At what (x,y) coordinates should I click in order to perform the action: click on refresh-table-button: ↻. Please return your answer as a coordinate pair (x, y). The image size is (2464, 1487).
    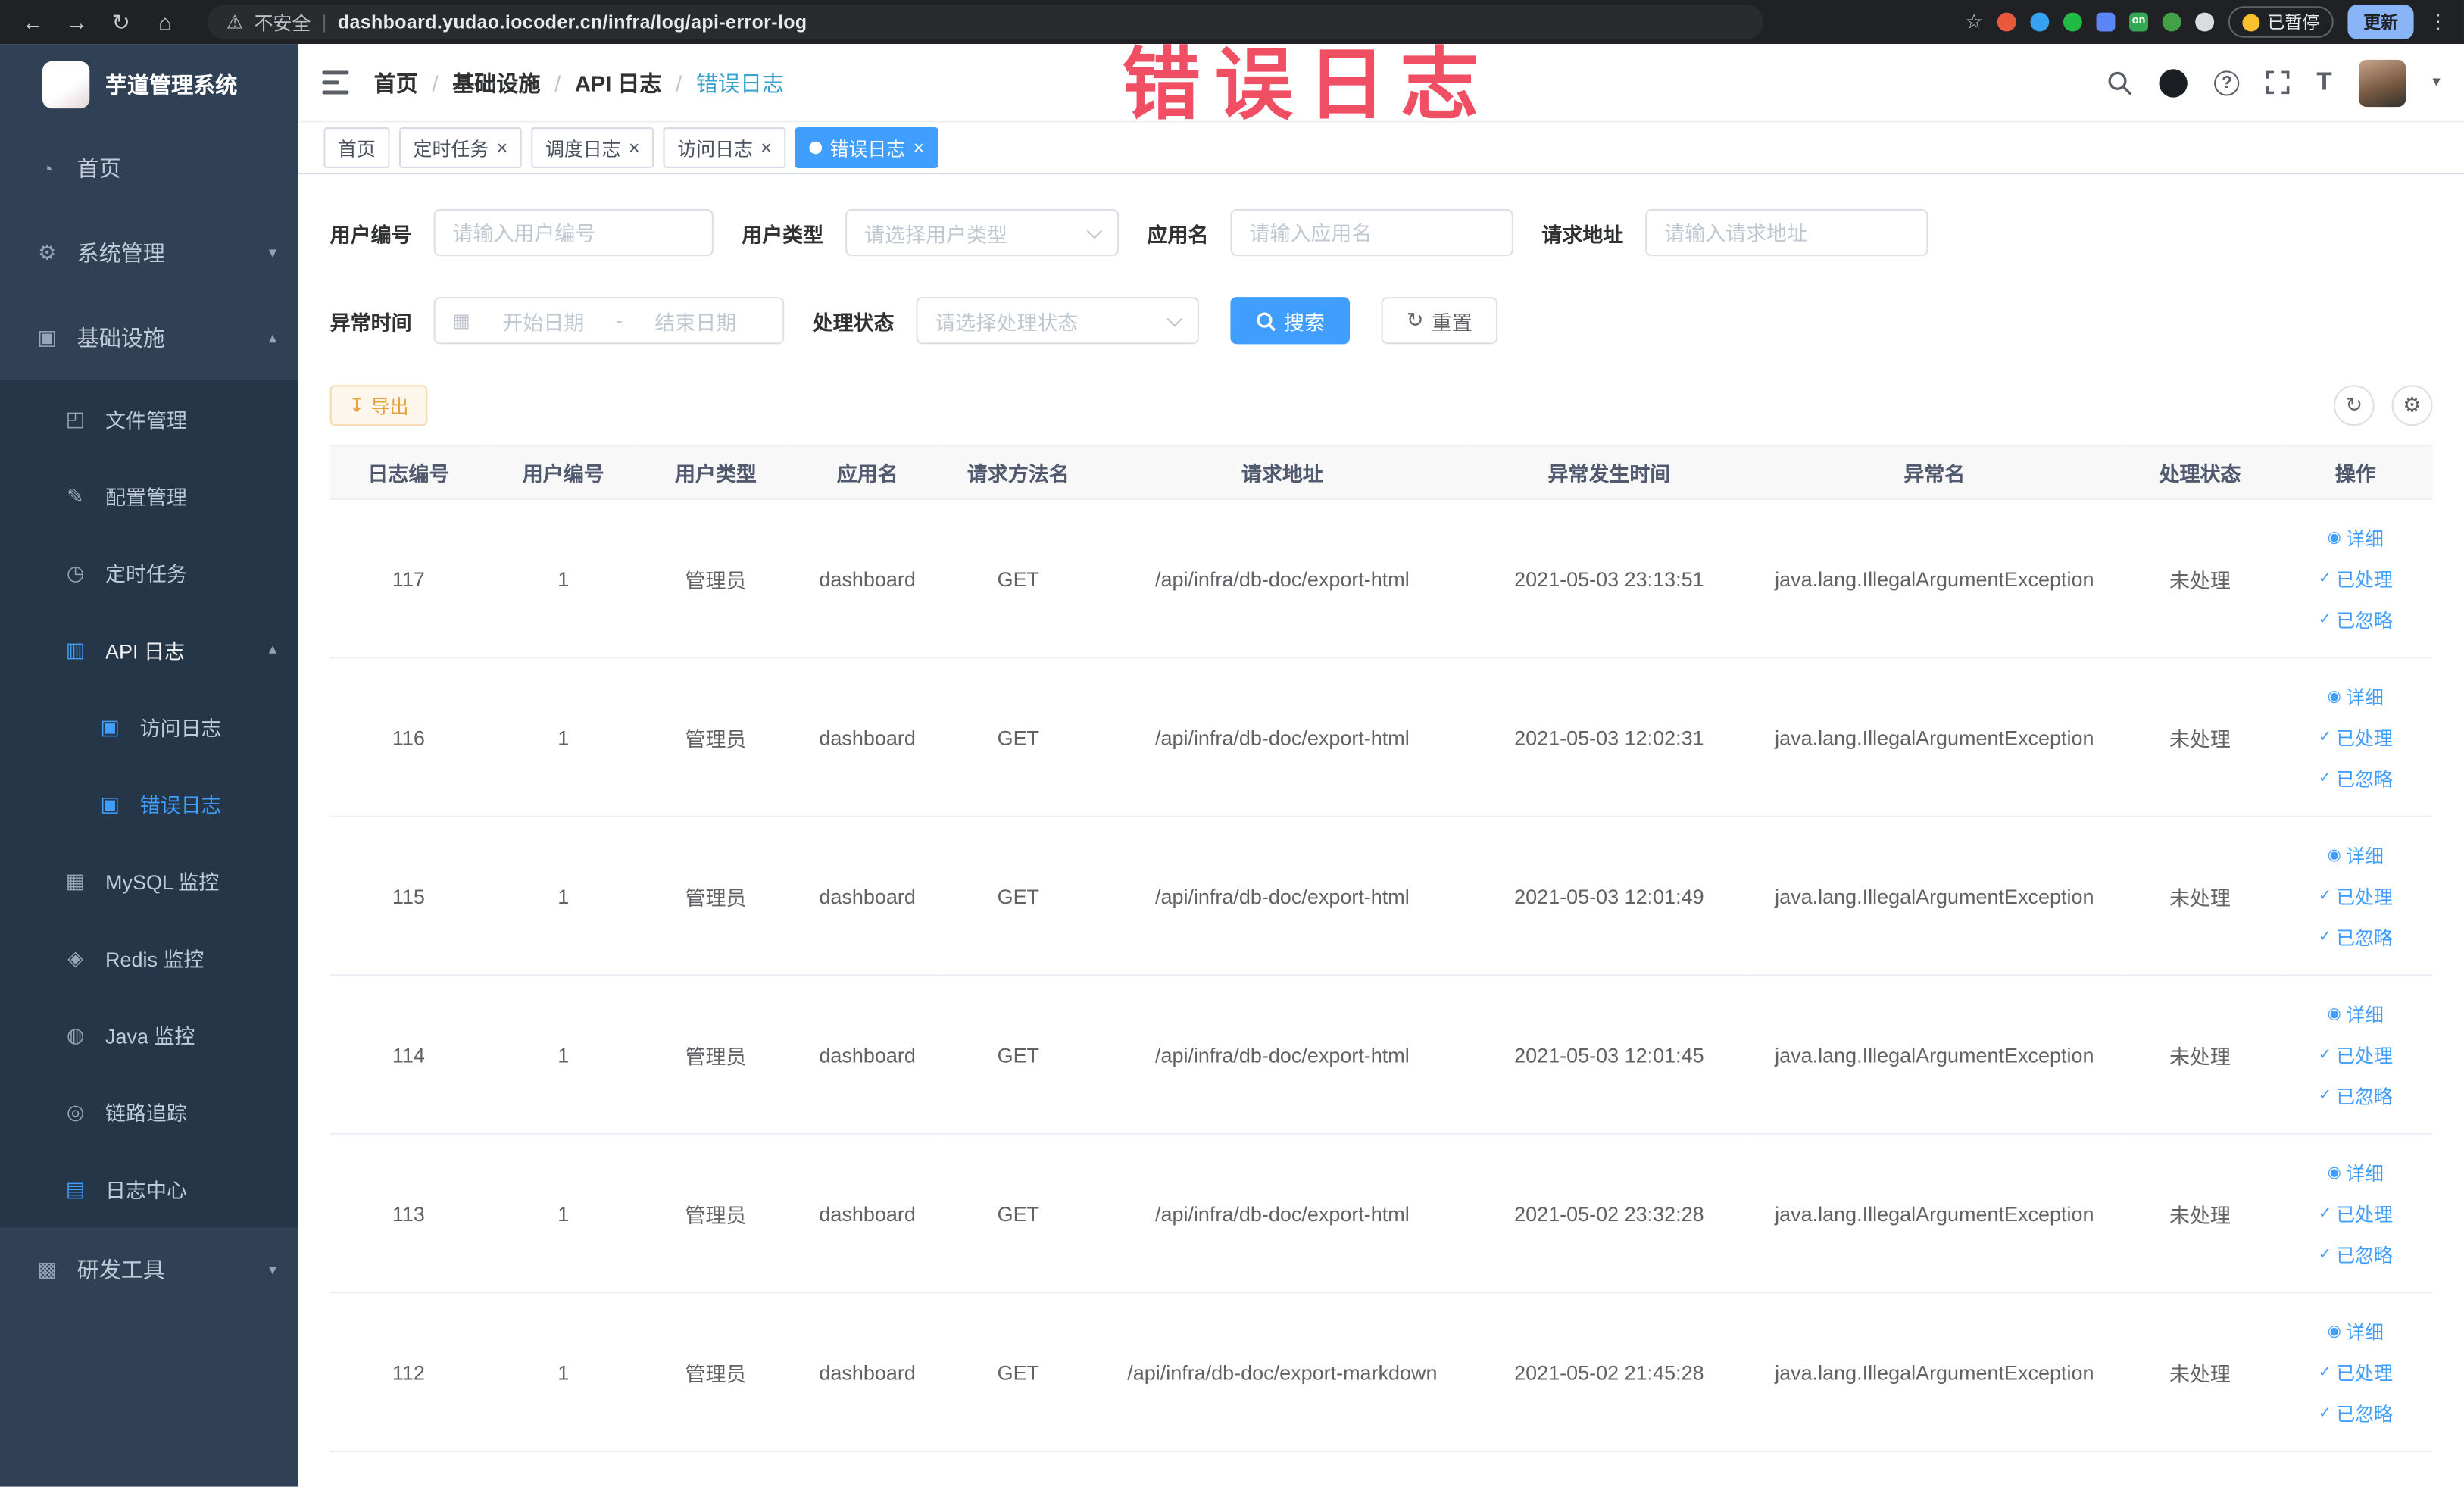
    Looking at the image, I should click on (2354, 405).